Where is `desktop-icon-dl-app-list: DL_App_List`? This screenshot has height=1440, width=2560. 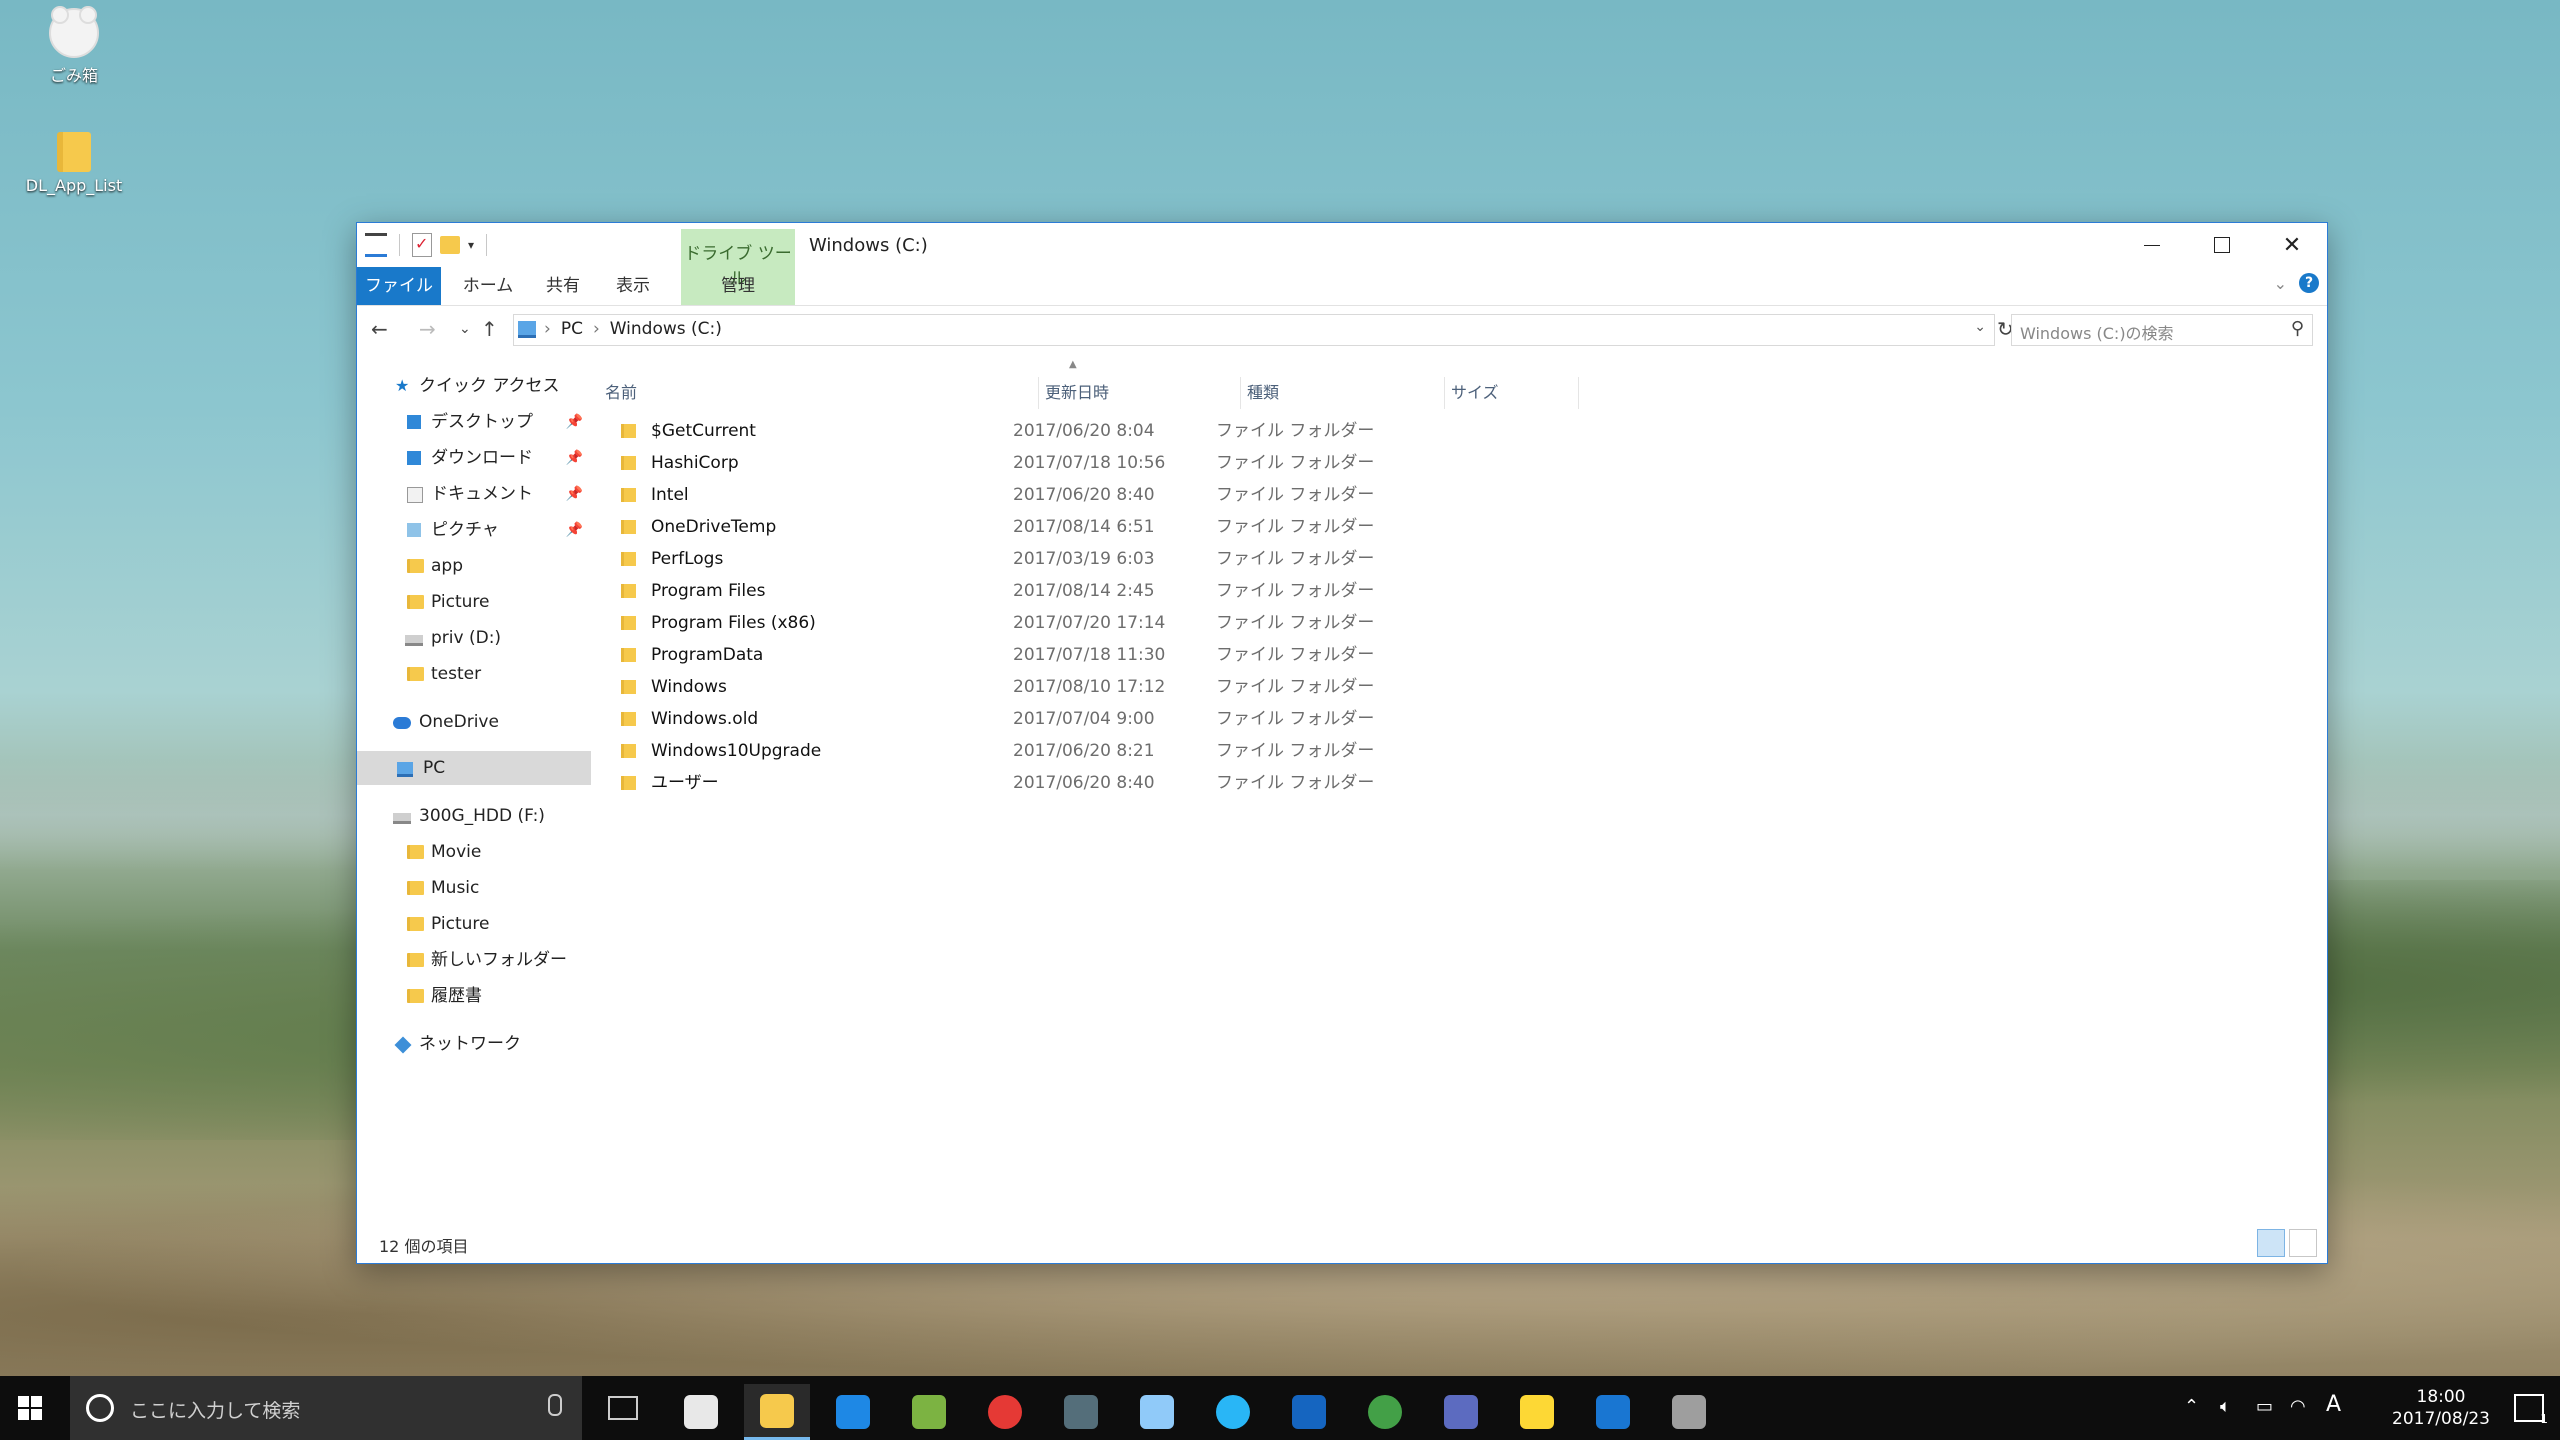
desktop-icon-dl-app-list: DL_App_List is located at coordinates (74, 163).